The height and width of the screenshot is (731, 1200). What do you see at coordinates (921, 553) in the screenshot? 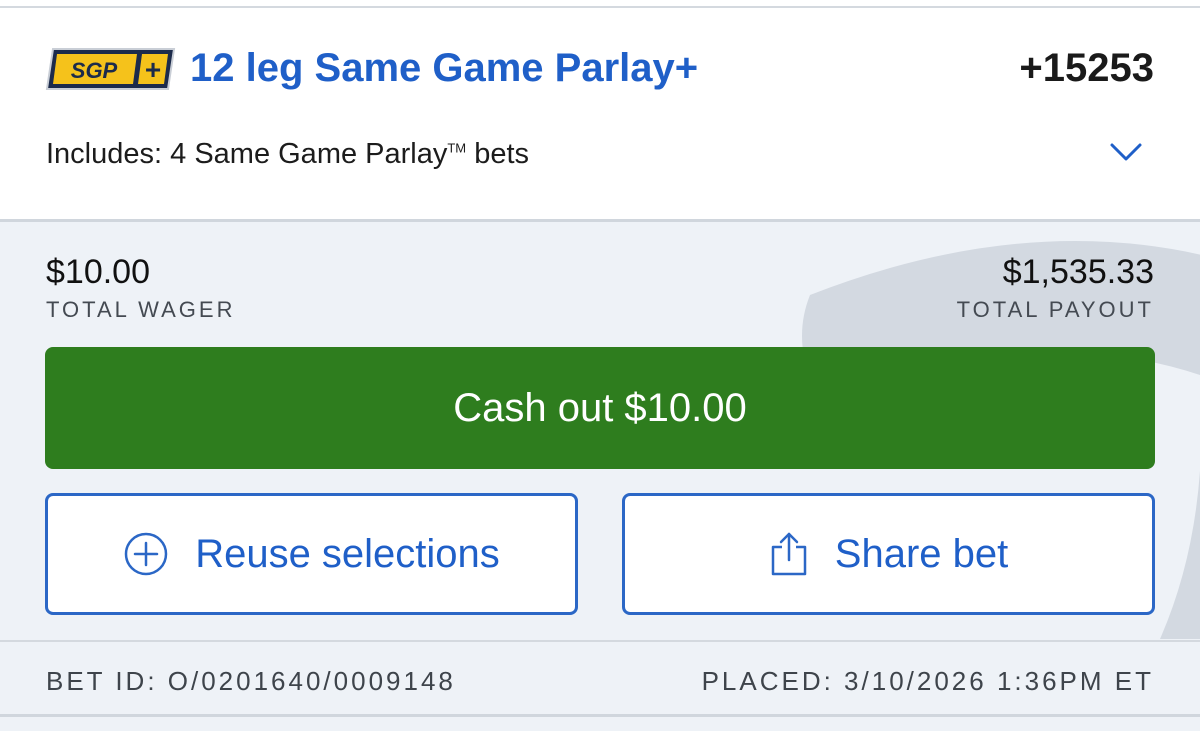
I see `share-bet-label: Share bet` at bounding box center [921, 553].